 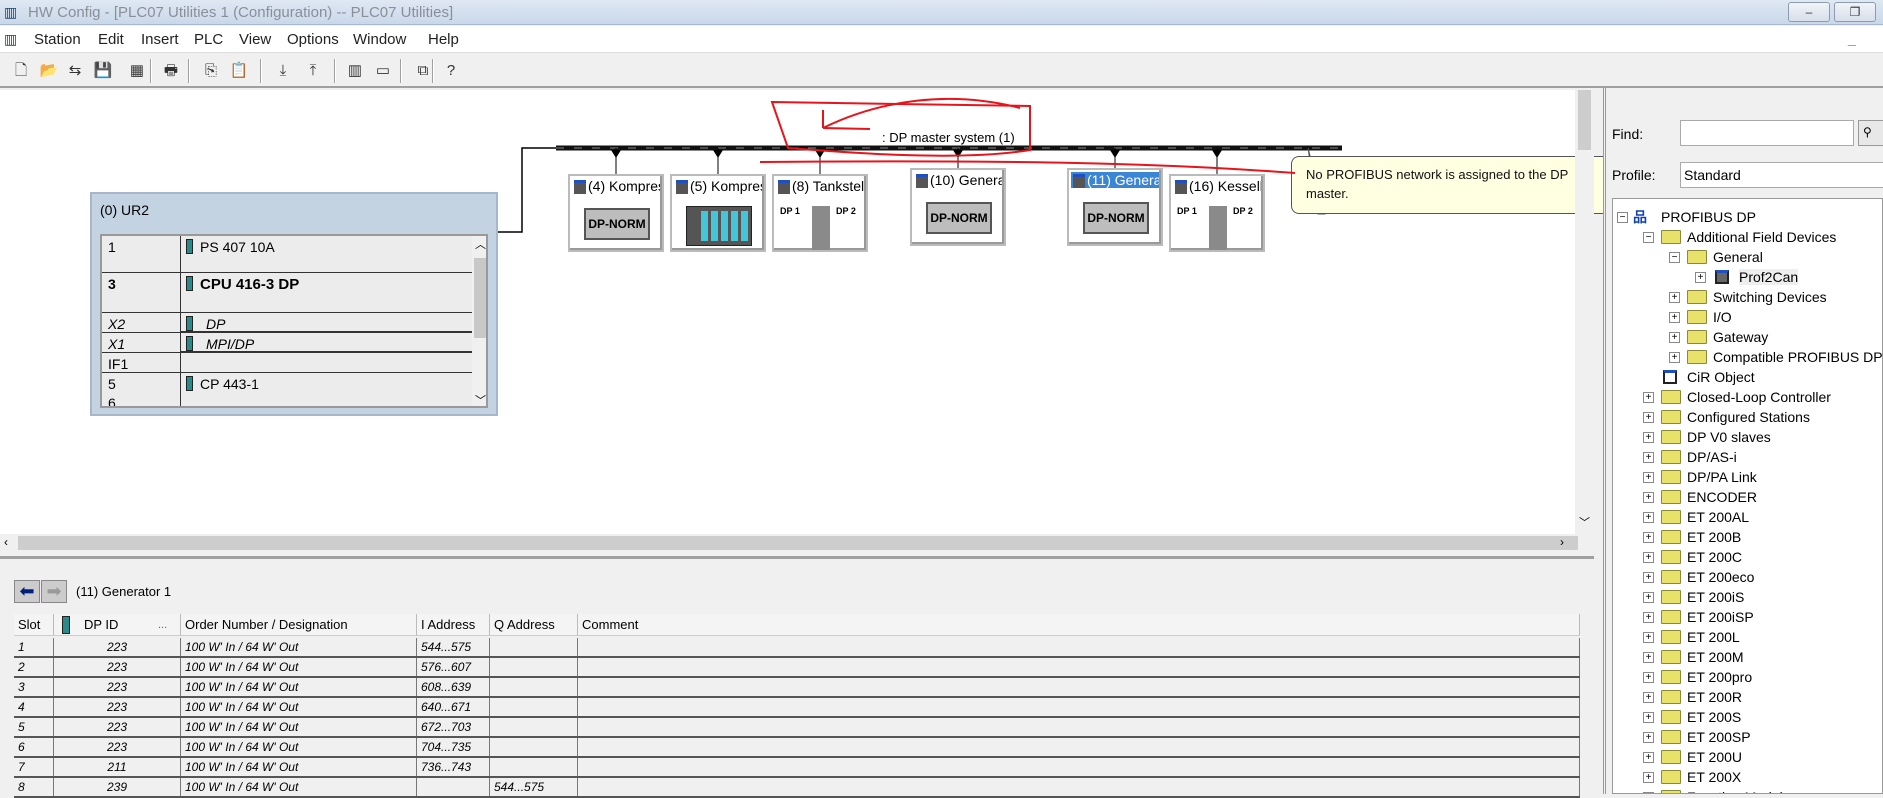 What do you see at coordinates (1747, 777) in the screenshot?
I see `tree-node: + ET 200X` at bounding box center [1747, 777].